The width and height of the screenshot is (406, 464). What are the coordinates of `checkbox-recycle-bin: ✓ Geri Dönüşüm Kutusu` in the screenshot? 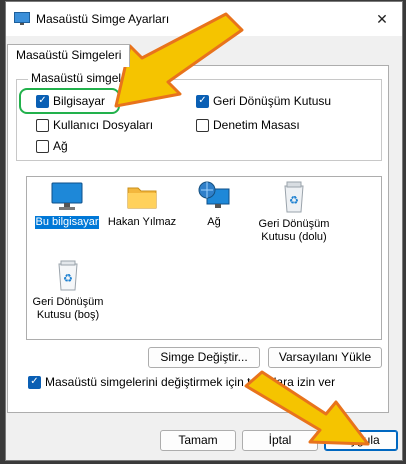 It's located at (263, 101).